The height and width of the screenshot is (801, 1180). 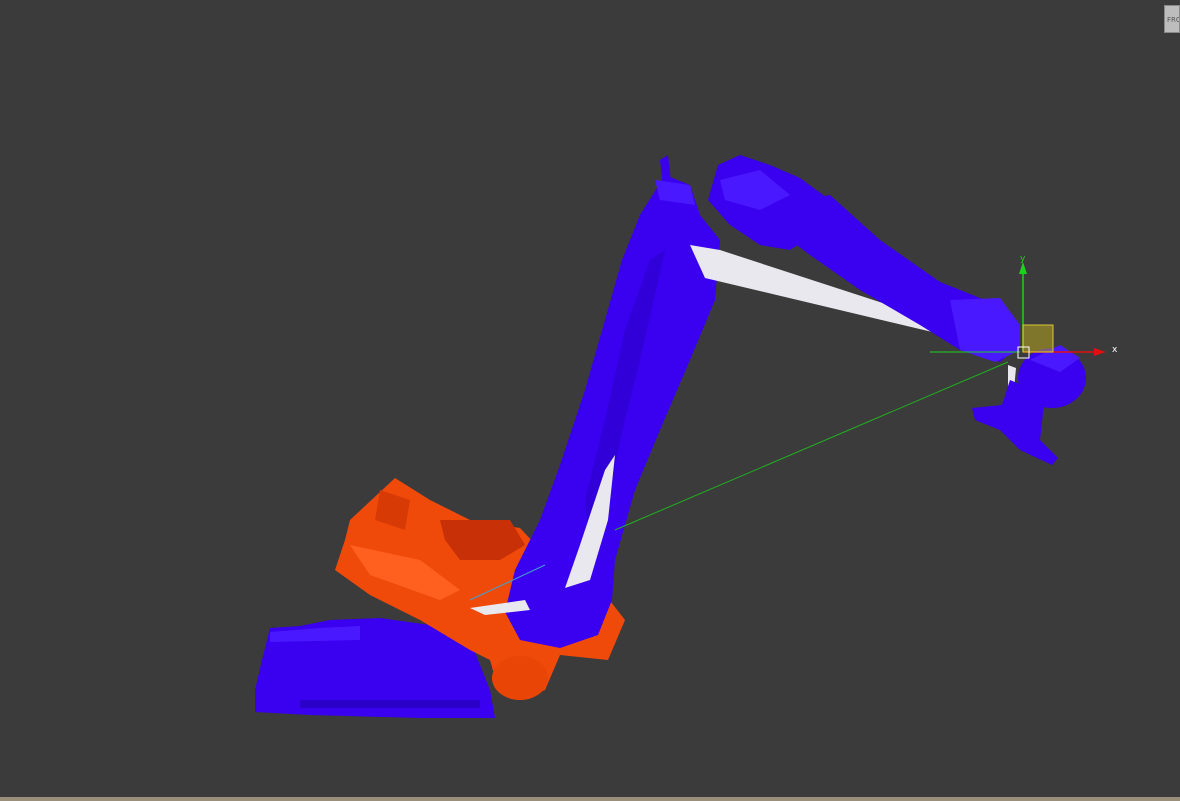 I want to click on viewport-bottom-border, so click(x=590, y=799).